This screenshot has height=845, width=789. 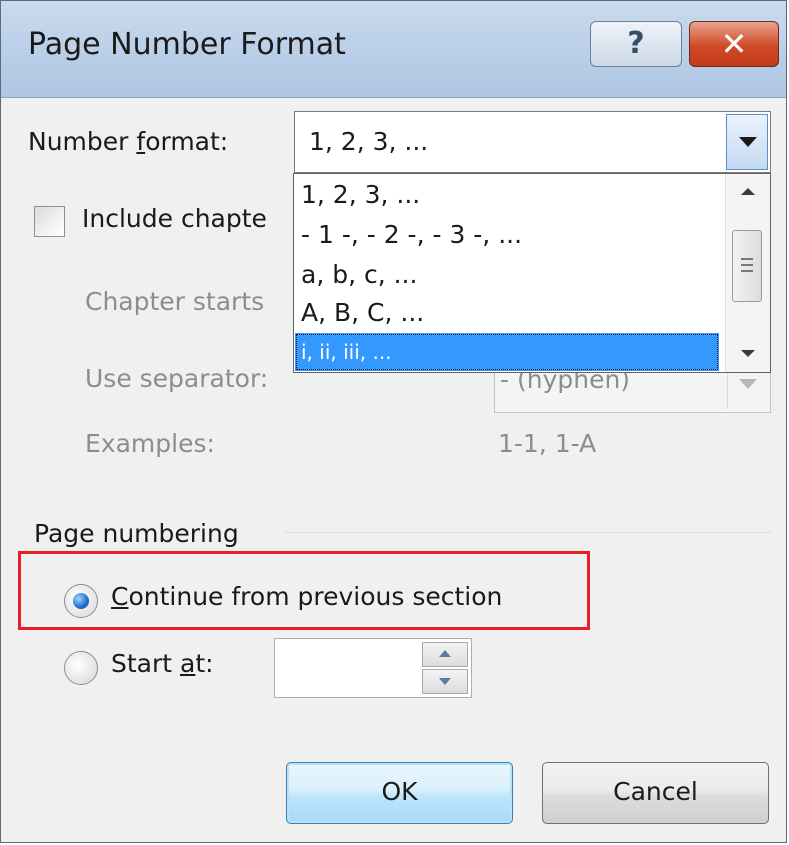 What do you see at coordinates (445, 654) in the screenshot?
I see `spin-up-icon` at bounding box center [445, 654].